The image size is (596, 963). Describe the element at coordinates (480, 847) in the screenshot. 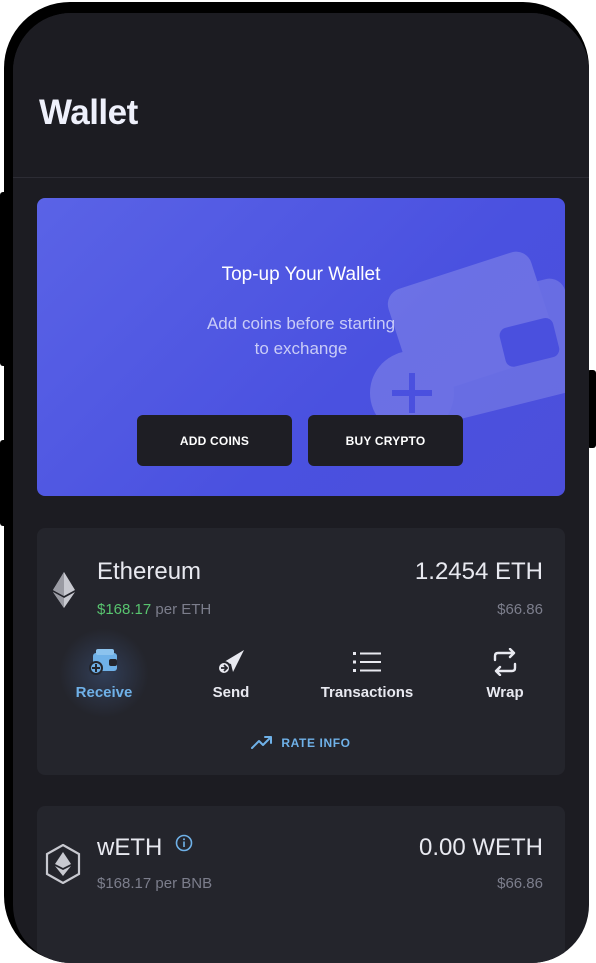

I see `coin-balance: 0.00 WETH` at that location.